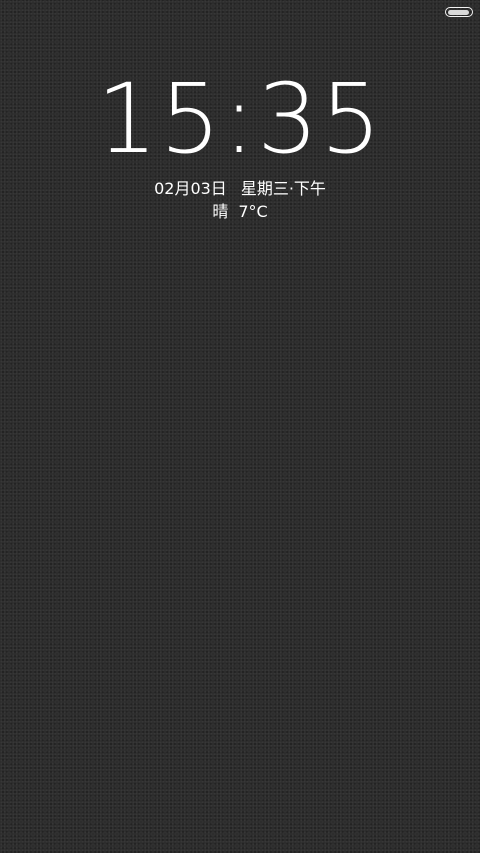  I want to click on battery-level-fill, so click(458, 12).